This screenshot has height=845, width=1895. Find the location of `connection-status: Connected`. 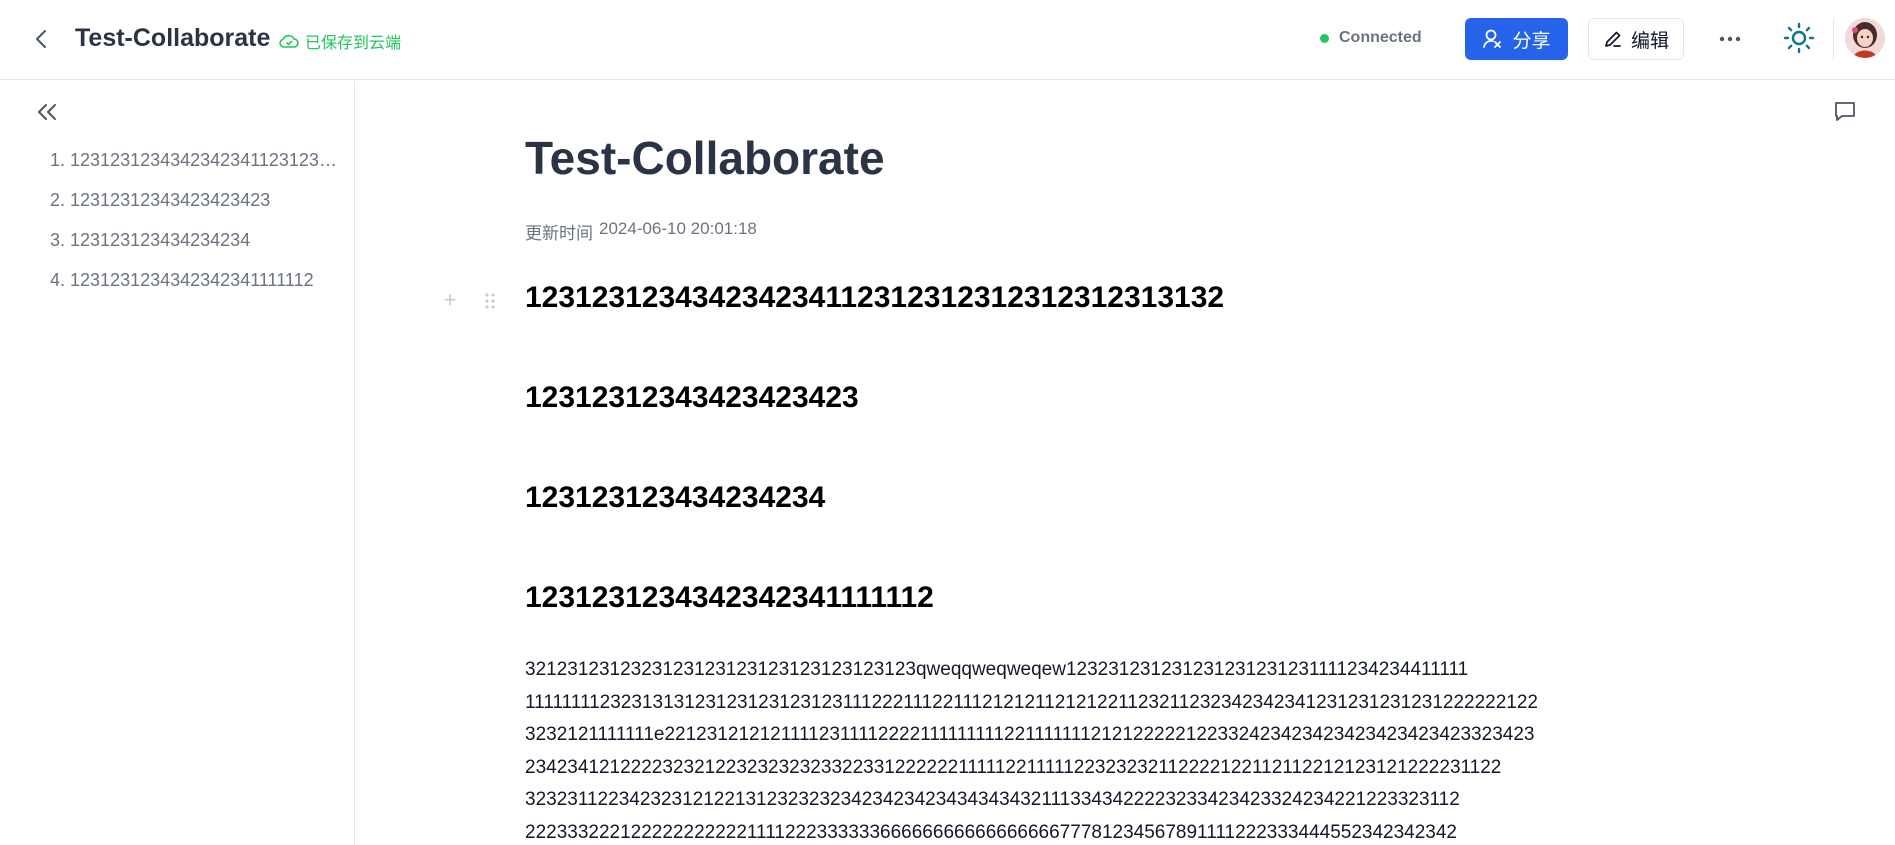

connection-status: Connected is located at coordinates (1371, 38).